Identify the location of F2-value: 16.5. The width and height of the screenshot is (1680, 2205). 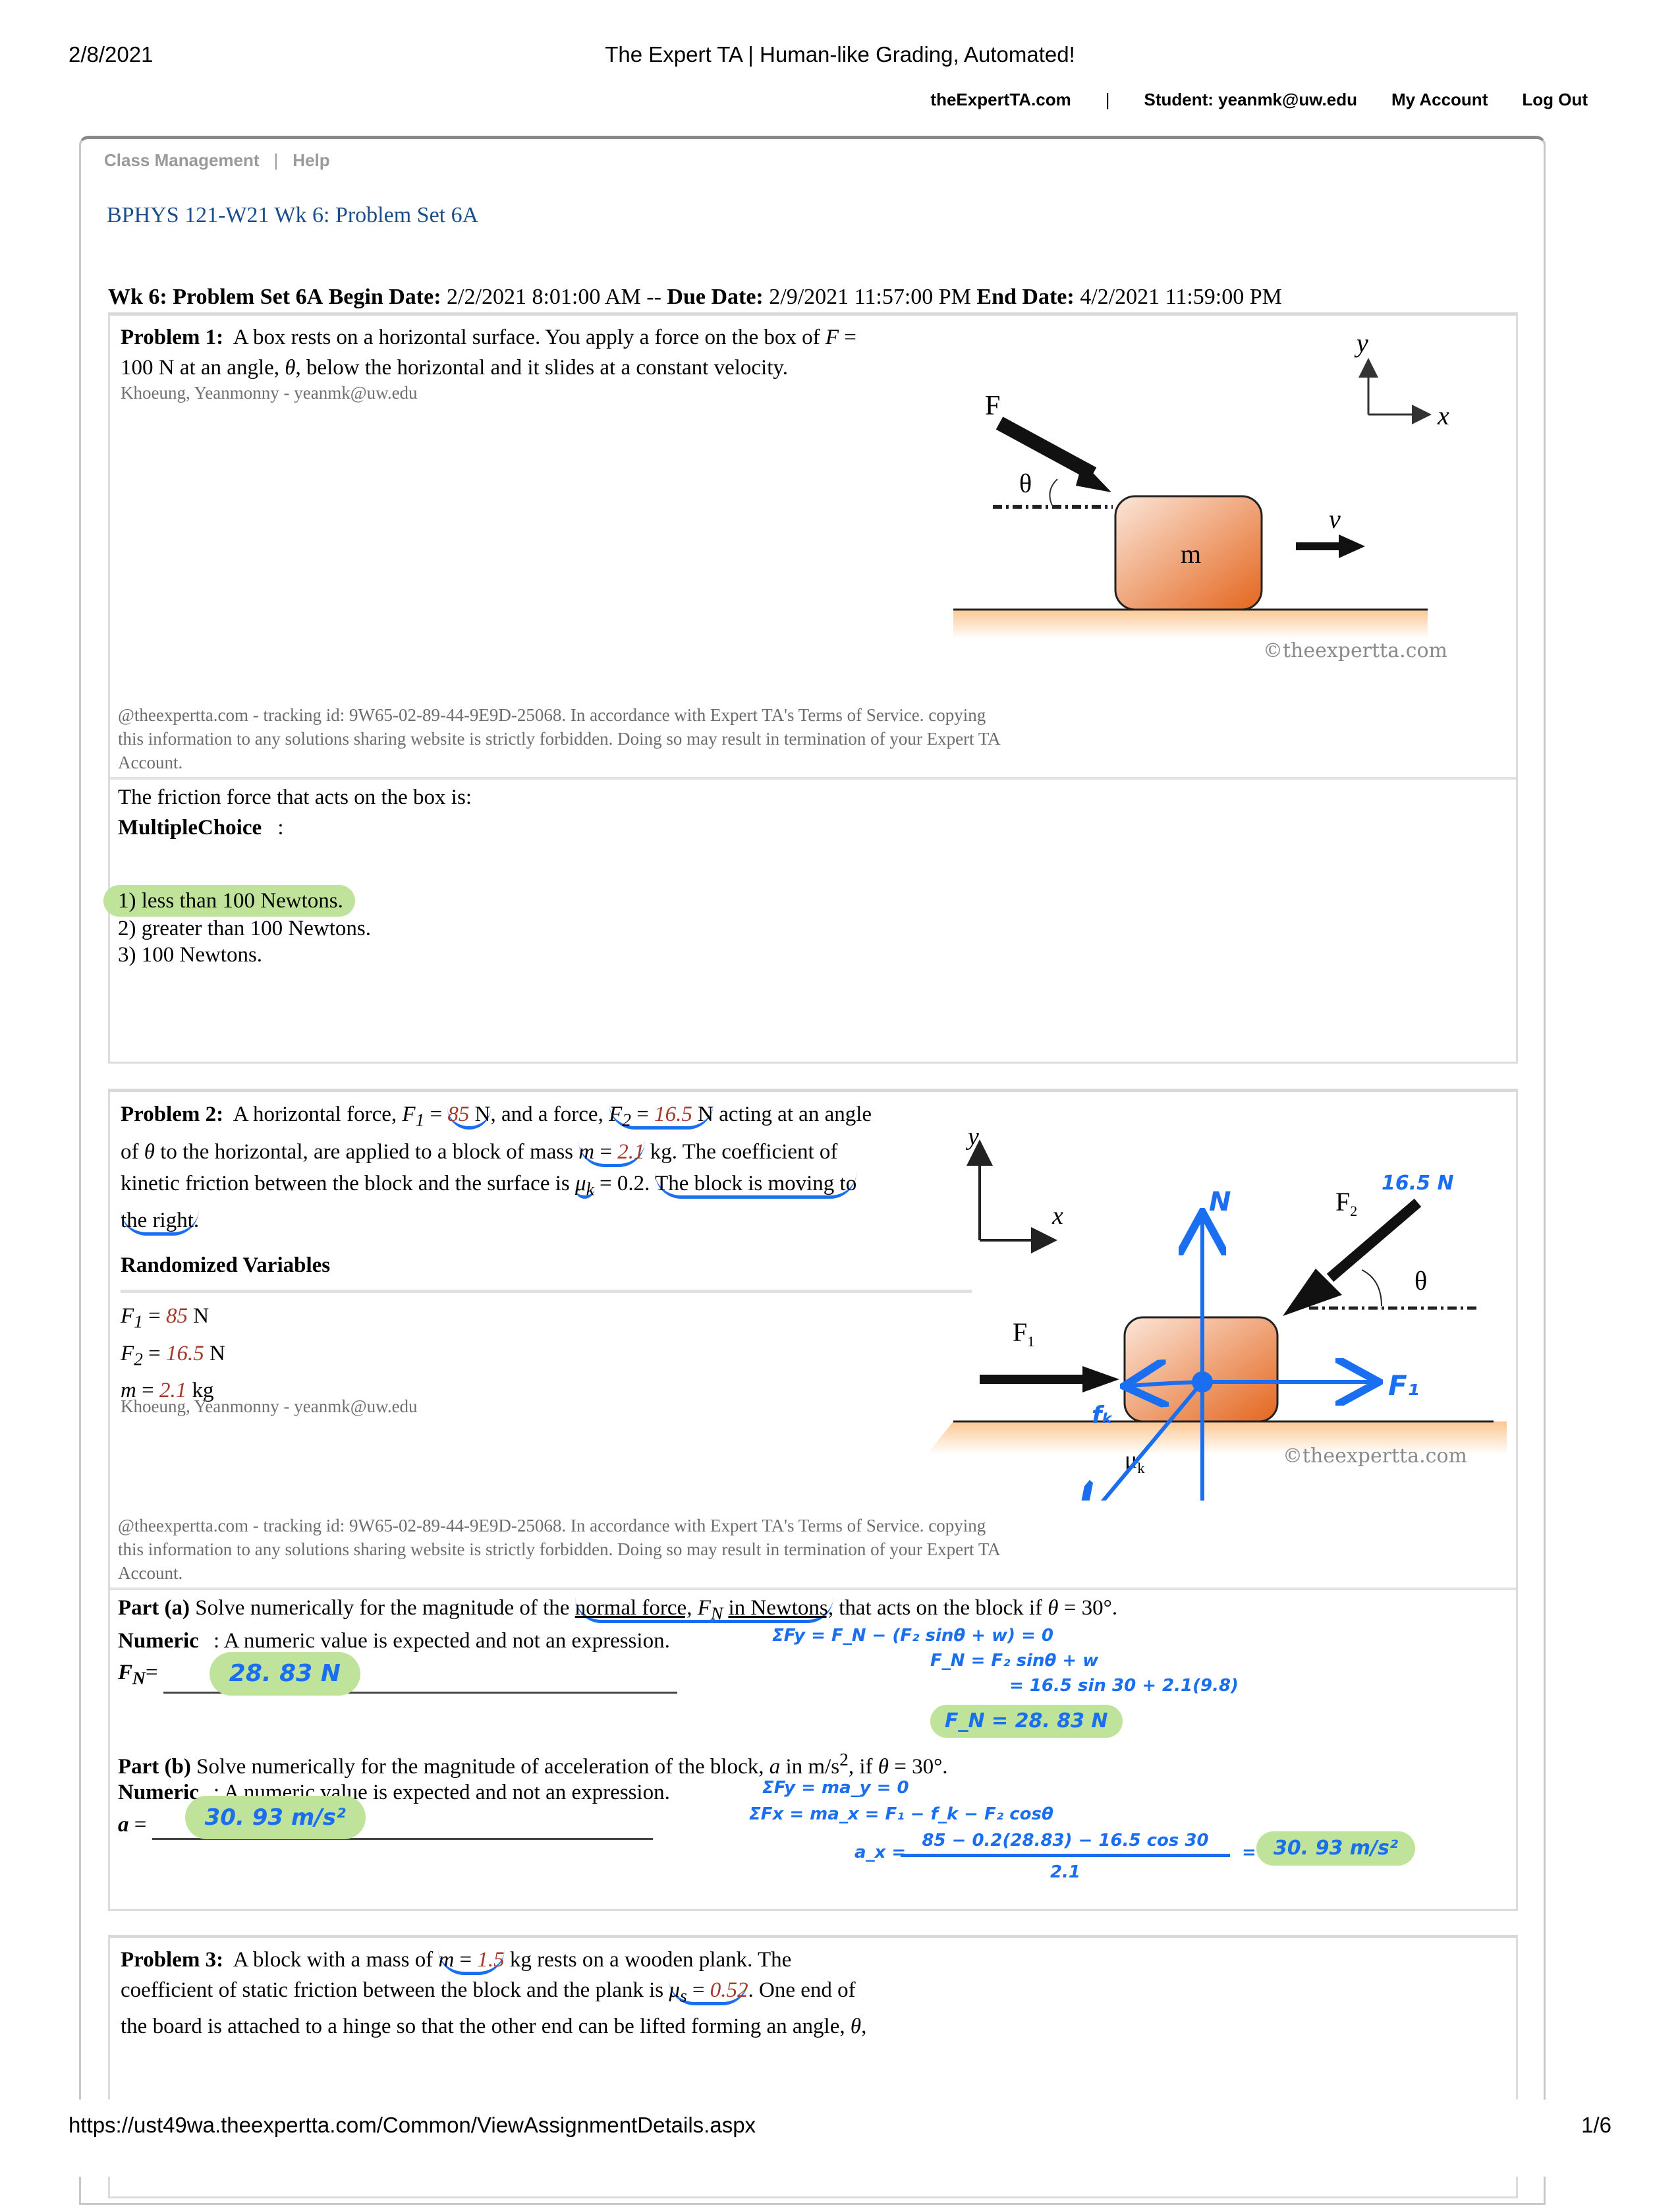
(673, 1114).